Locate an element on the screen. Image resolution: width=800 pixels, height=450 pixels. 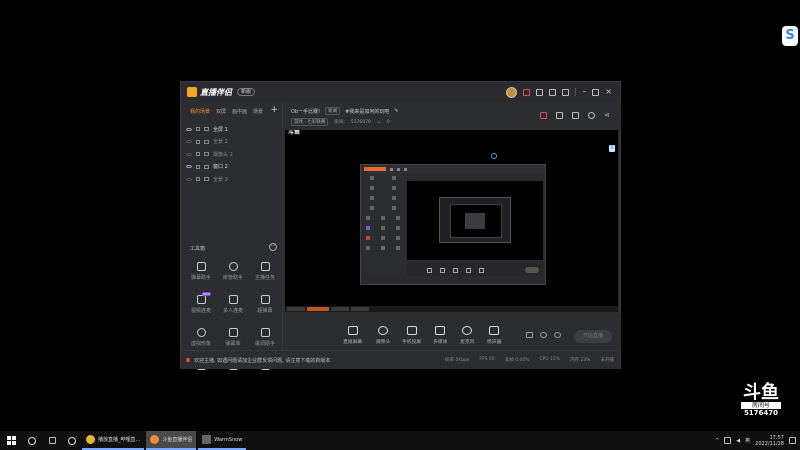
gear-icon is located at coordinates (557, 335).